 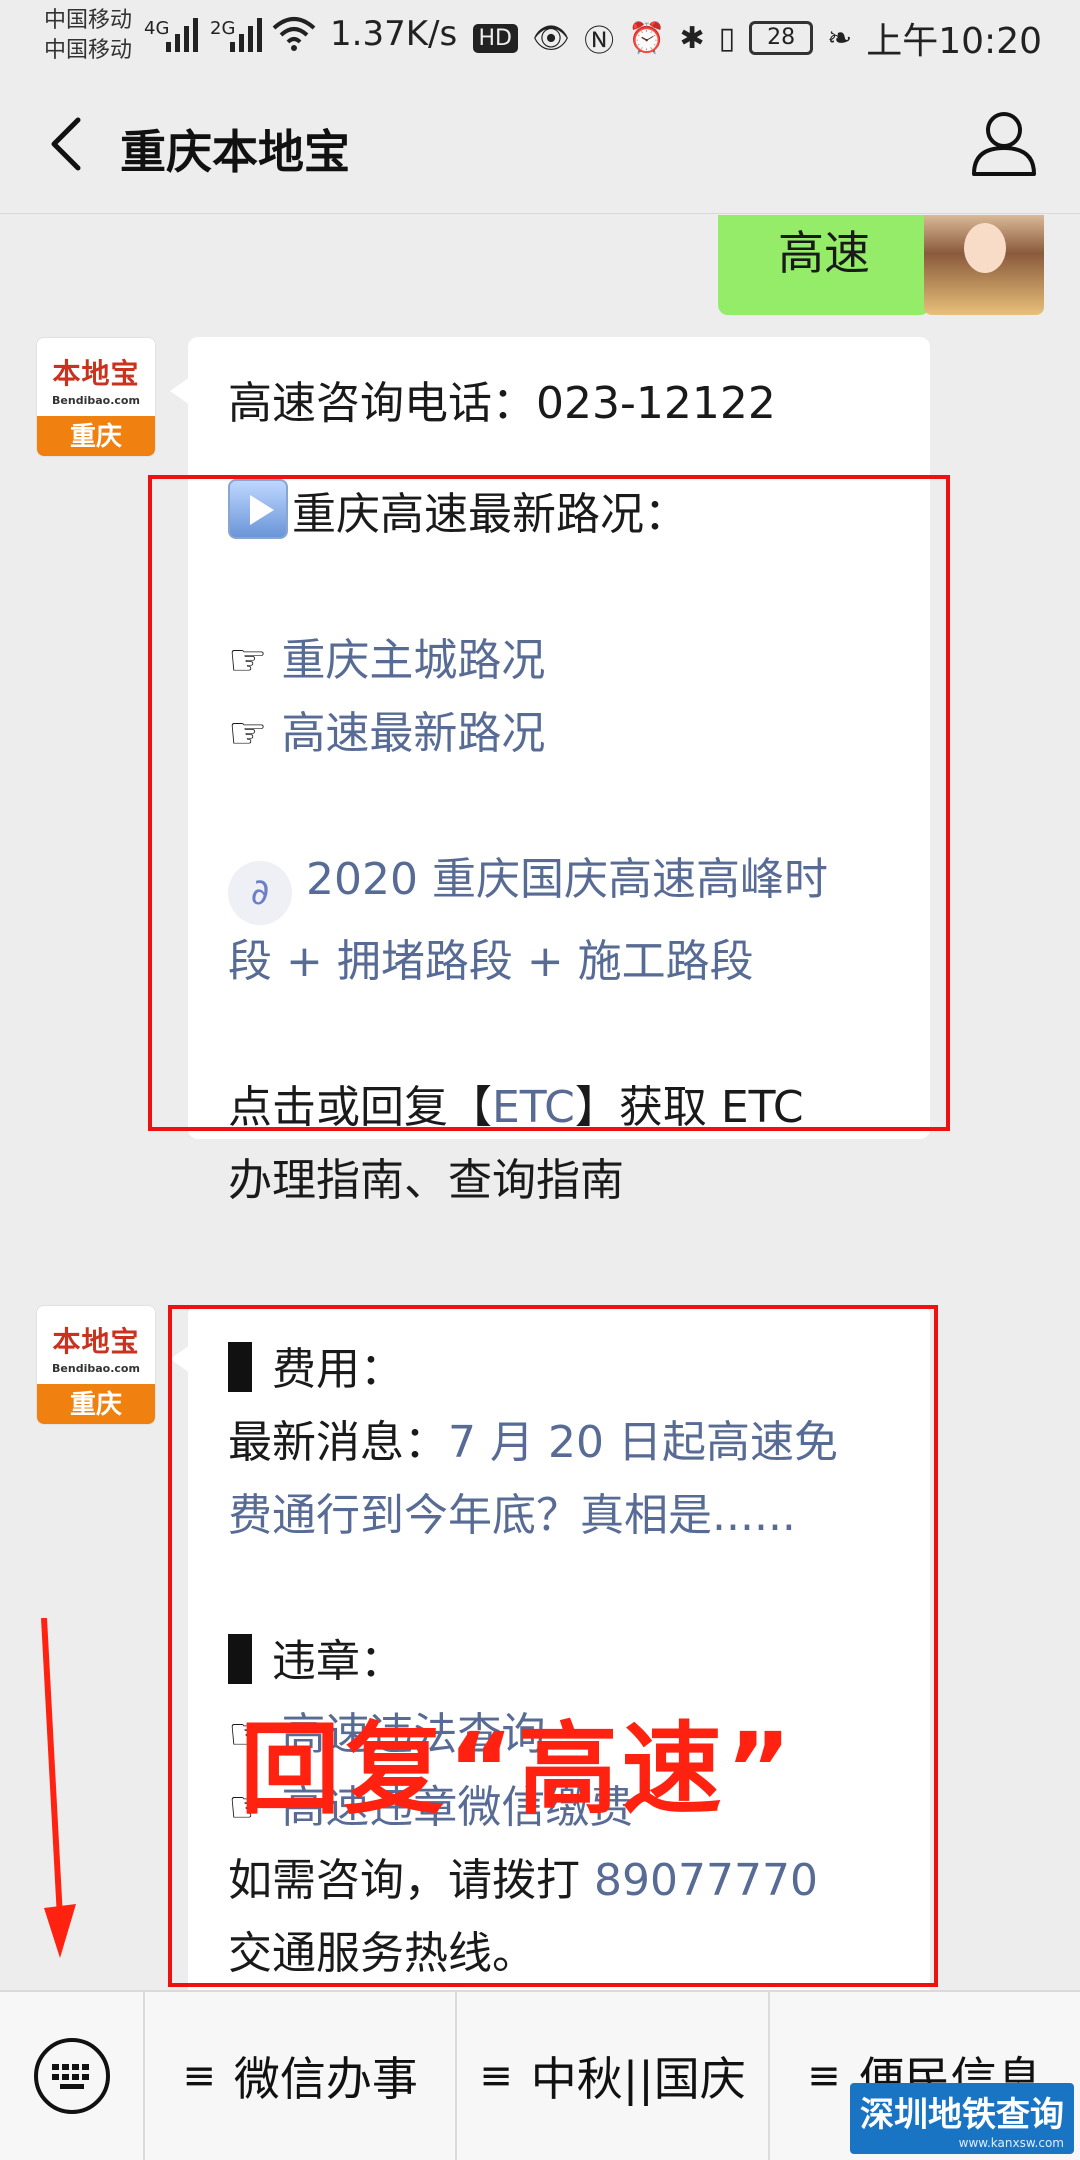 I want to click on keyboard-icon, so click(x=71, y=2076).